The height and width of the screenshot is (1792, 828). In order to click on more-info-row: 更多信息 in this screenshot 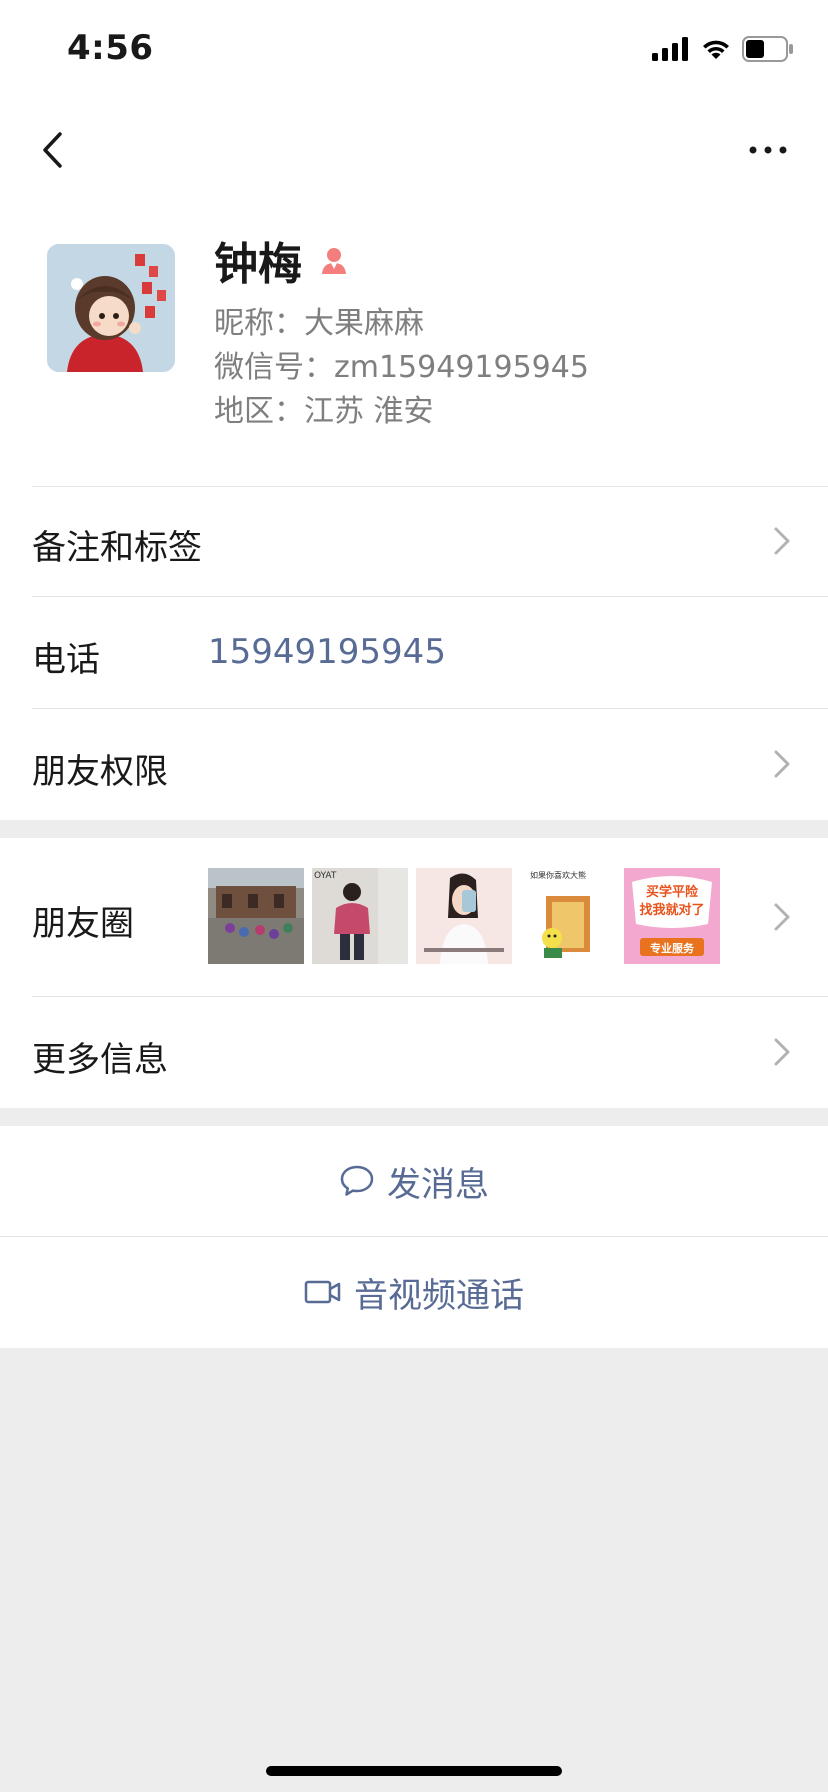, I will do `click(414, 1052)`.